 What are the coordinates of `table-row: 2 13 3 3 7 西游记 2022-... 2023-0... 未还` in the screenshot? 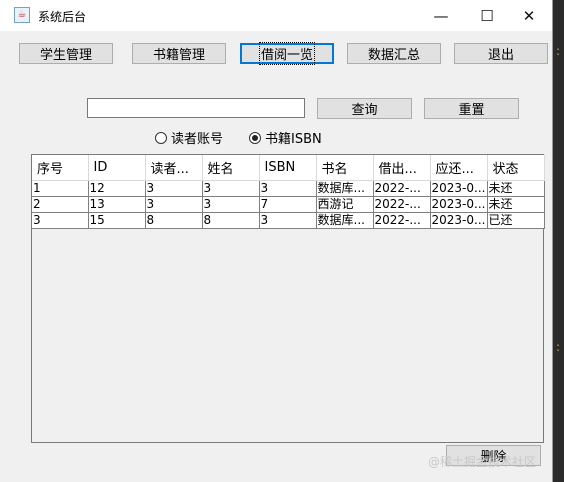 It's located at (288, 204).